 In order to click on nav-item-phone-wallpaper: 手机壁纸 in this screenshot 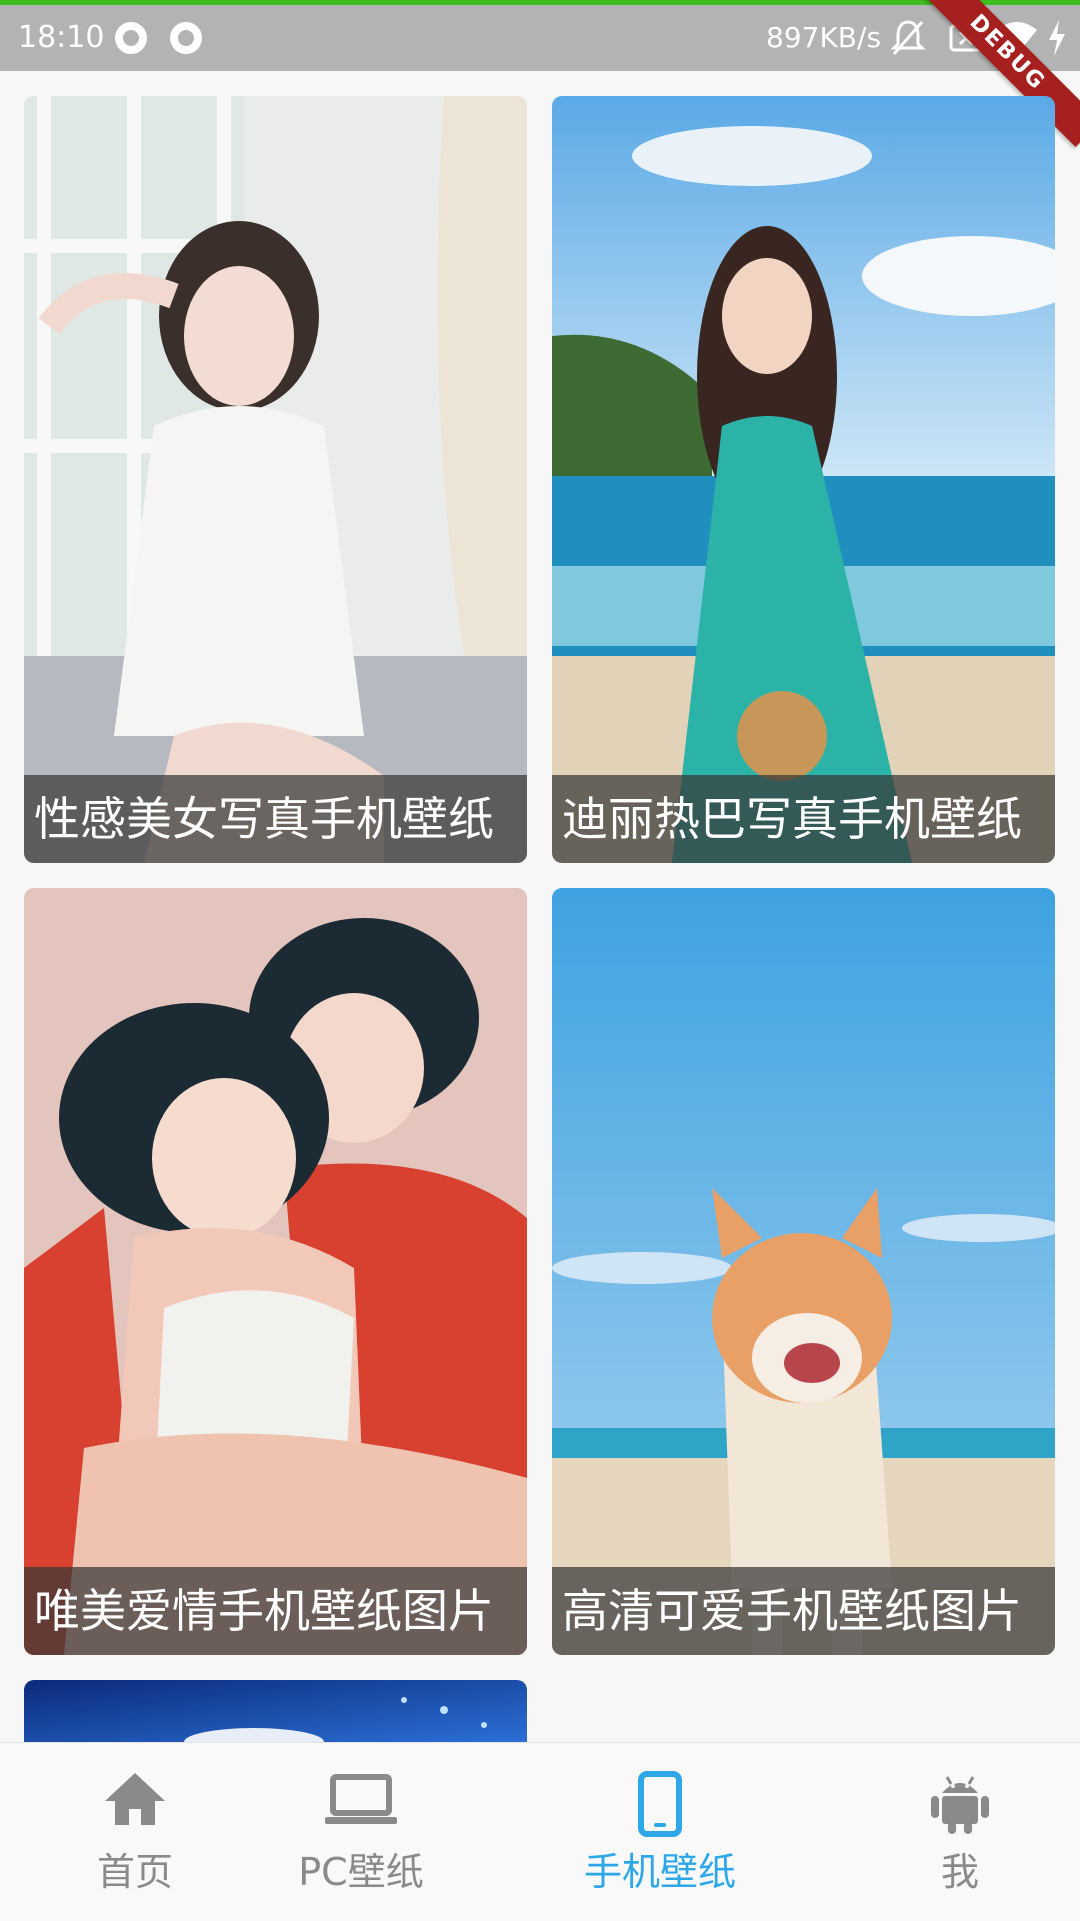, I will do `click(660, 1832)`.